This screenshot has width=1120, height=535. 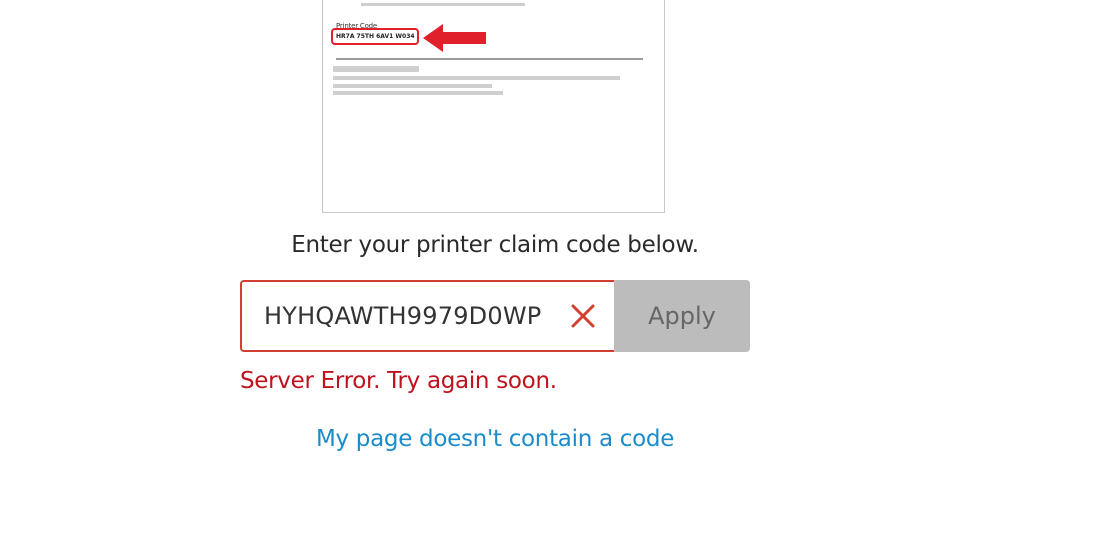 What do you see at coordinates (493, 106) in the screenshot?
I see `printer-info-page-illustration: Printer Code HR7A 75TH 6AV1 W034` at bounding box center [493, 106].